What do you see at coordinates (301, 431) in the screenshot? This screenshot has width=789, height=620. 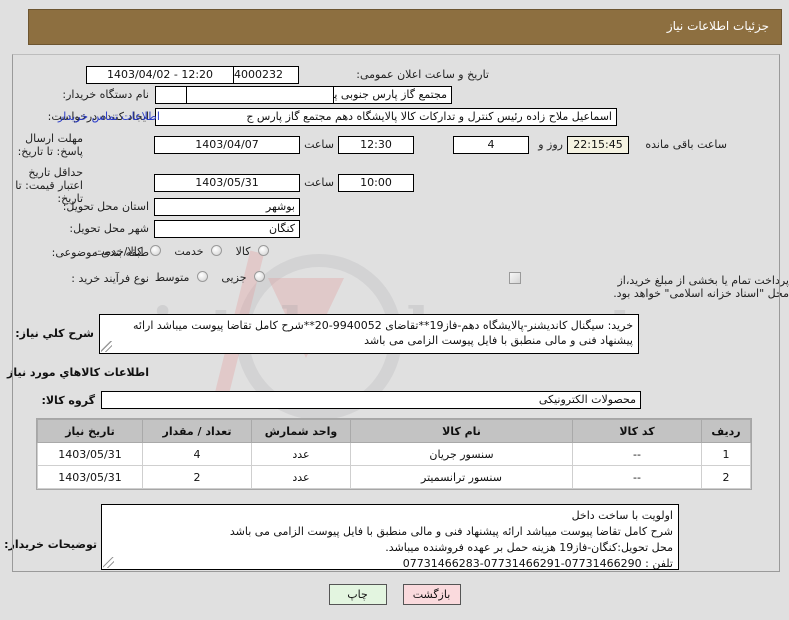 I see `col-unit: واحد شمارش` at bounding box center [301, 431].